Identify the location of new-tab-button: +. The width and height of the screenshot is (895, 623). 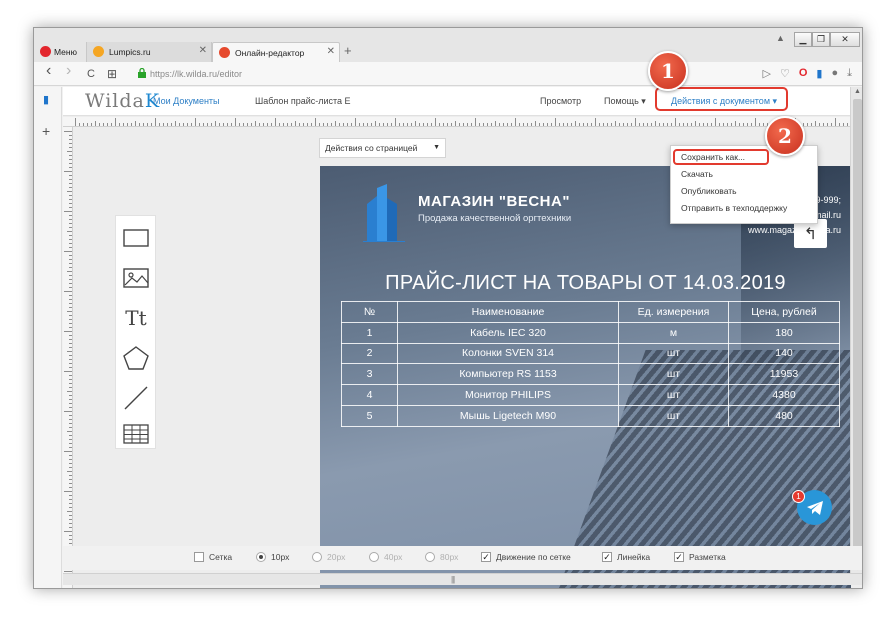
(348, 50).